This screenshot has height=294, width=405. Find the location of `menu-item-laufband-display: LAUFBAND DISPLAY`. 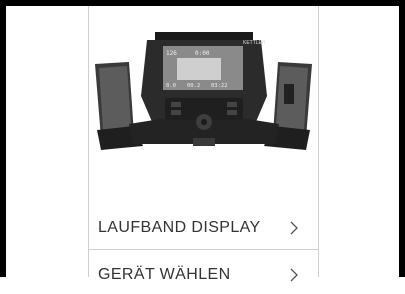

menu-item-laufband-display: LAUFBAND DISPLAY is located at coordinates (203, 228).